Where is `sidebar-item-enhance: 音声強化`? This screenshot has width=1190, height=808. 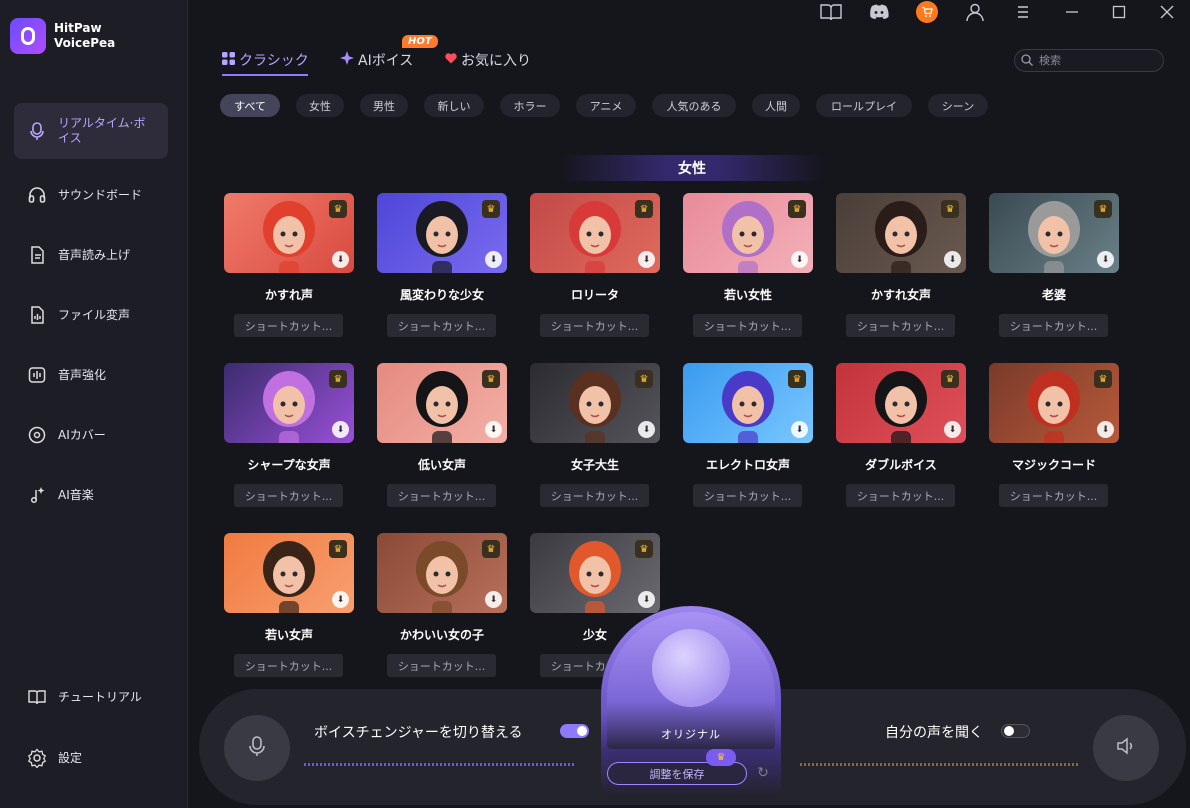 sidebar-item-enhance: 音声強化 is located at coordinates (91, 375).